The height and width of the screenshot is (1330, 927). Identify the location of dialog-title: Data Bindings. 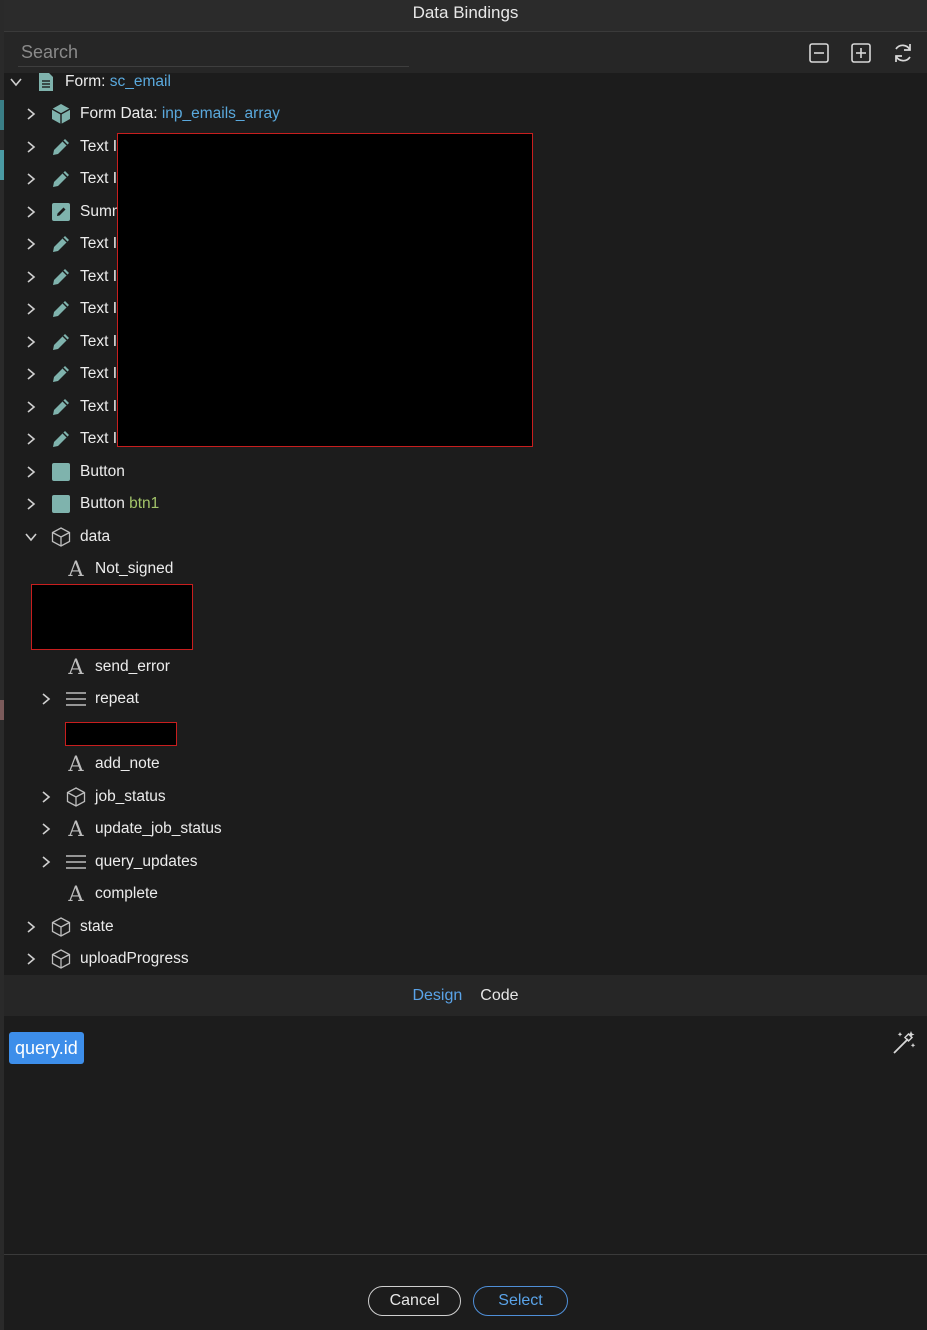
(465, 16).